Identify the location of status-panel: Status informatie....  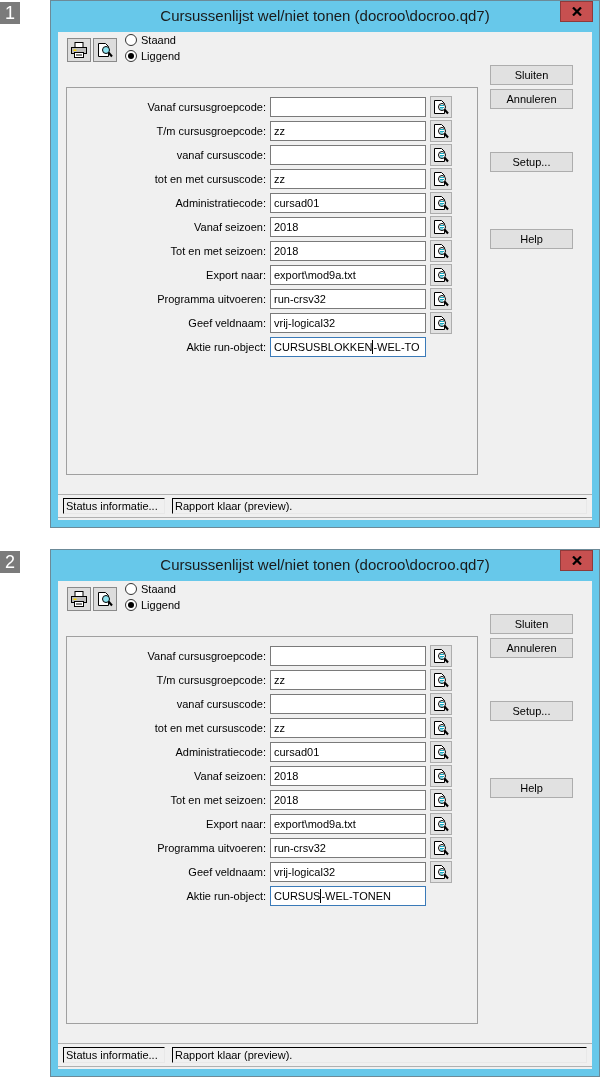
(114, 1055).